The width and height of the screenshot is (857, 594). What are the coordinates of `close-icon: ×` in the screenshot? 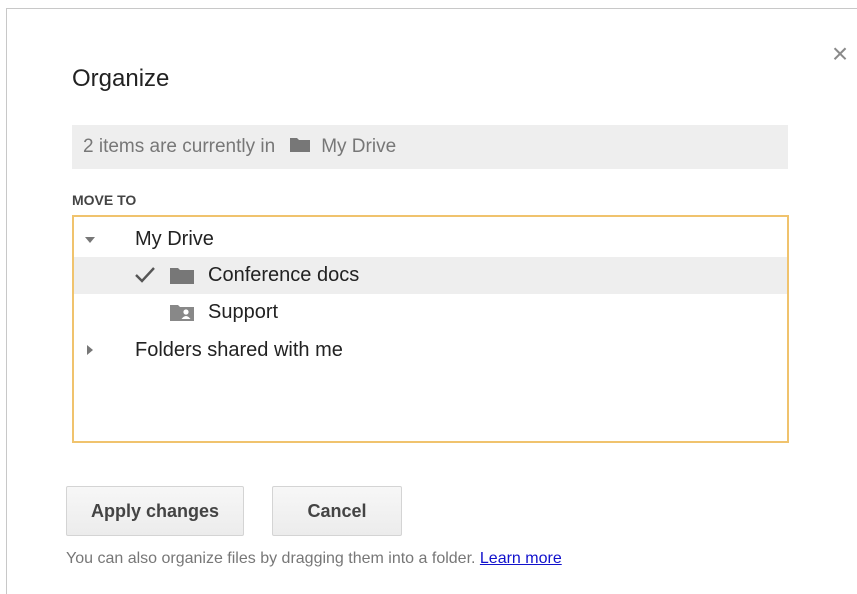 It's located at (840, 54).